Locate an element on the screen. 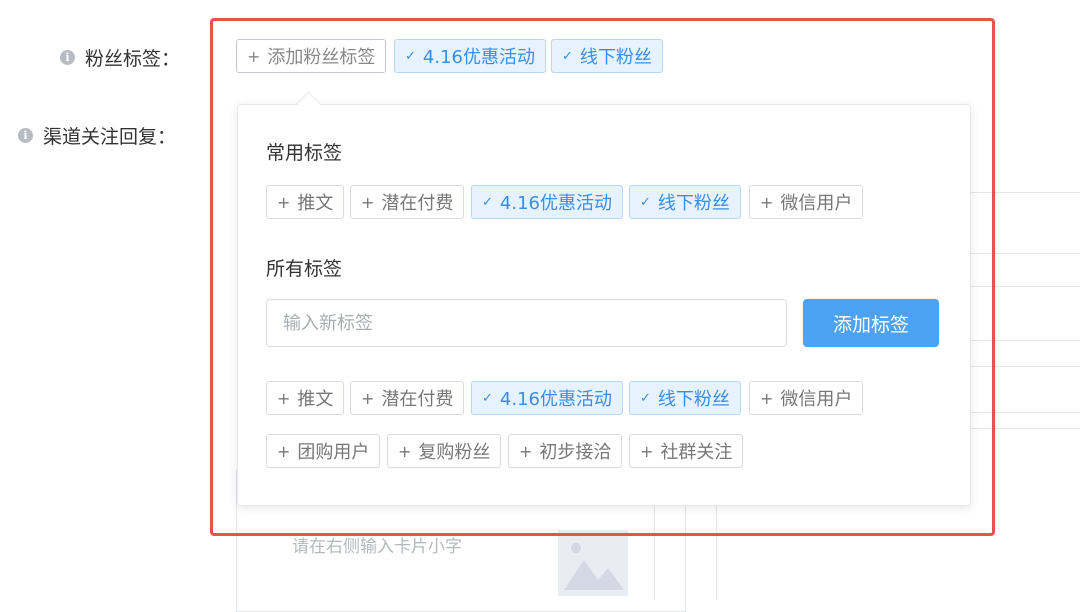 The image size is (1080, 612). channel-reply-label: i 渠道关注回复： is located at coordinates (97, 135).